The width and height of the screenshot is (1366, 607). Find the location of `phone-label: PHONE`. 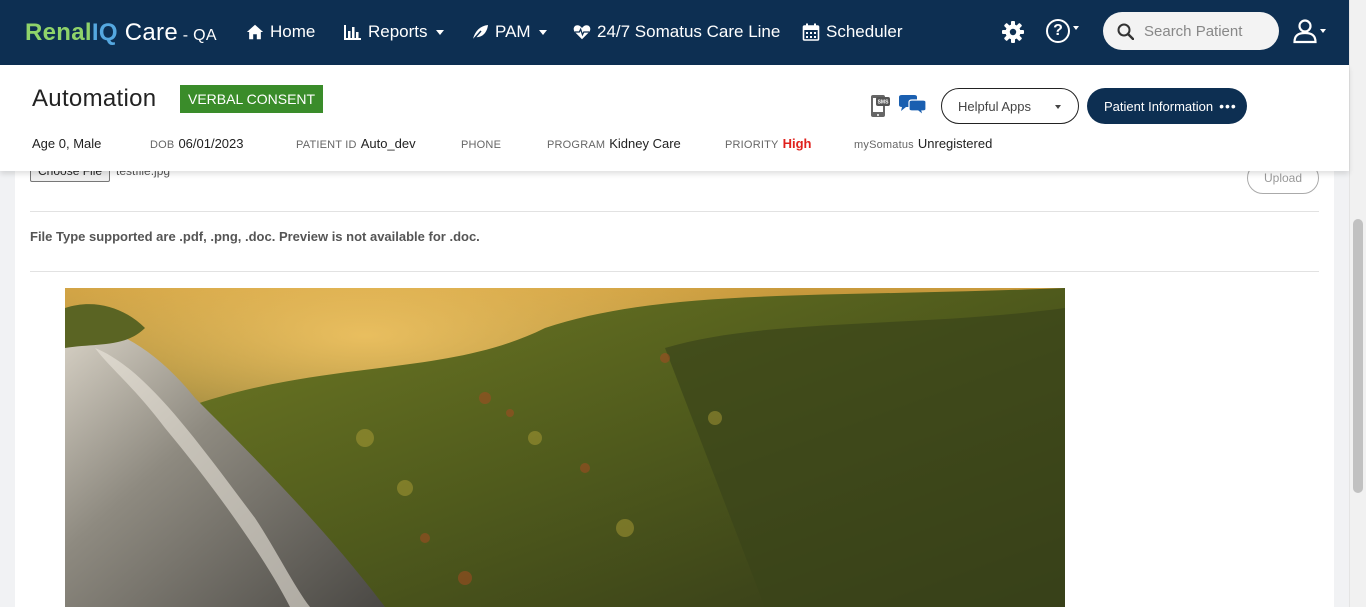

phone-label: PHONE is located at coordinates (481, 145).